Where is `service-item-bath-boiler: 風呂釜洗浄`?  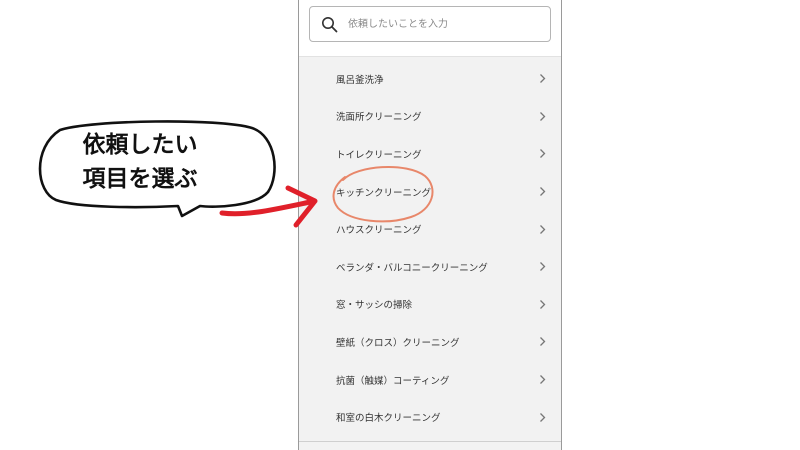
service-item-bath-boiler: 風呂釜洗浄 is located at coordinates (430, 79).